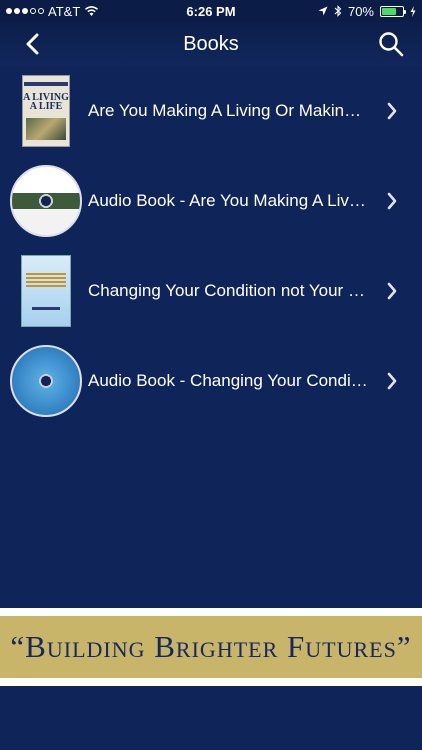 This screenshot has width=422, height=750. What do you see at coordinates (360, 11) in the screenshot?
I see `battery-percent: 70%` at bounding box center [360, 11].